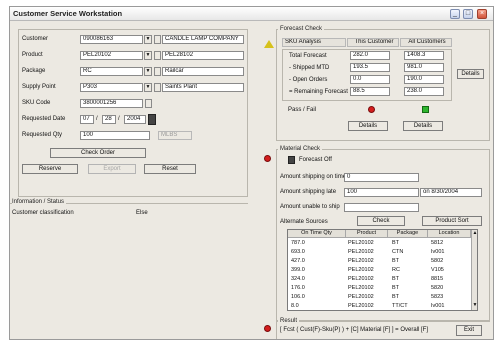 The image size is (502, 348). Describe the element at coordinates (36, 103) in the screenshot. I see `sku-code-label: SKU Code` at that location.